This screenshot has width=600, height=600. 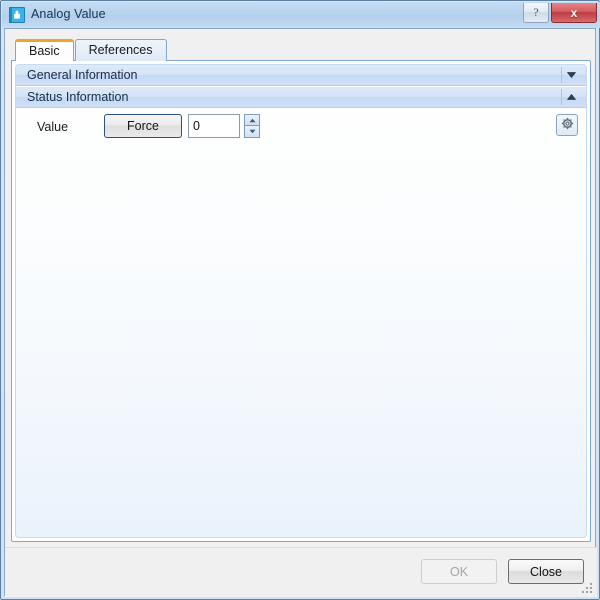 I want to click on close-icon: x, so click(x=574, y=12).